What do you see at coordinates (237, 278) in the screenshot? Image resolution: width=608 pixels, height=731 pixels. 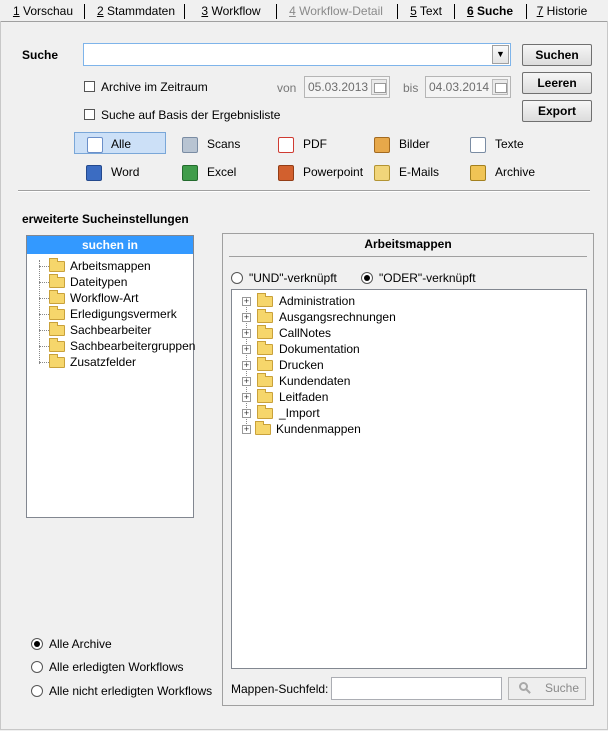 I see `und-radio` at bounding box center [237, 278].